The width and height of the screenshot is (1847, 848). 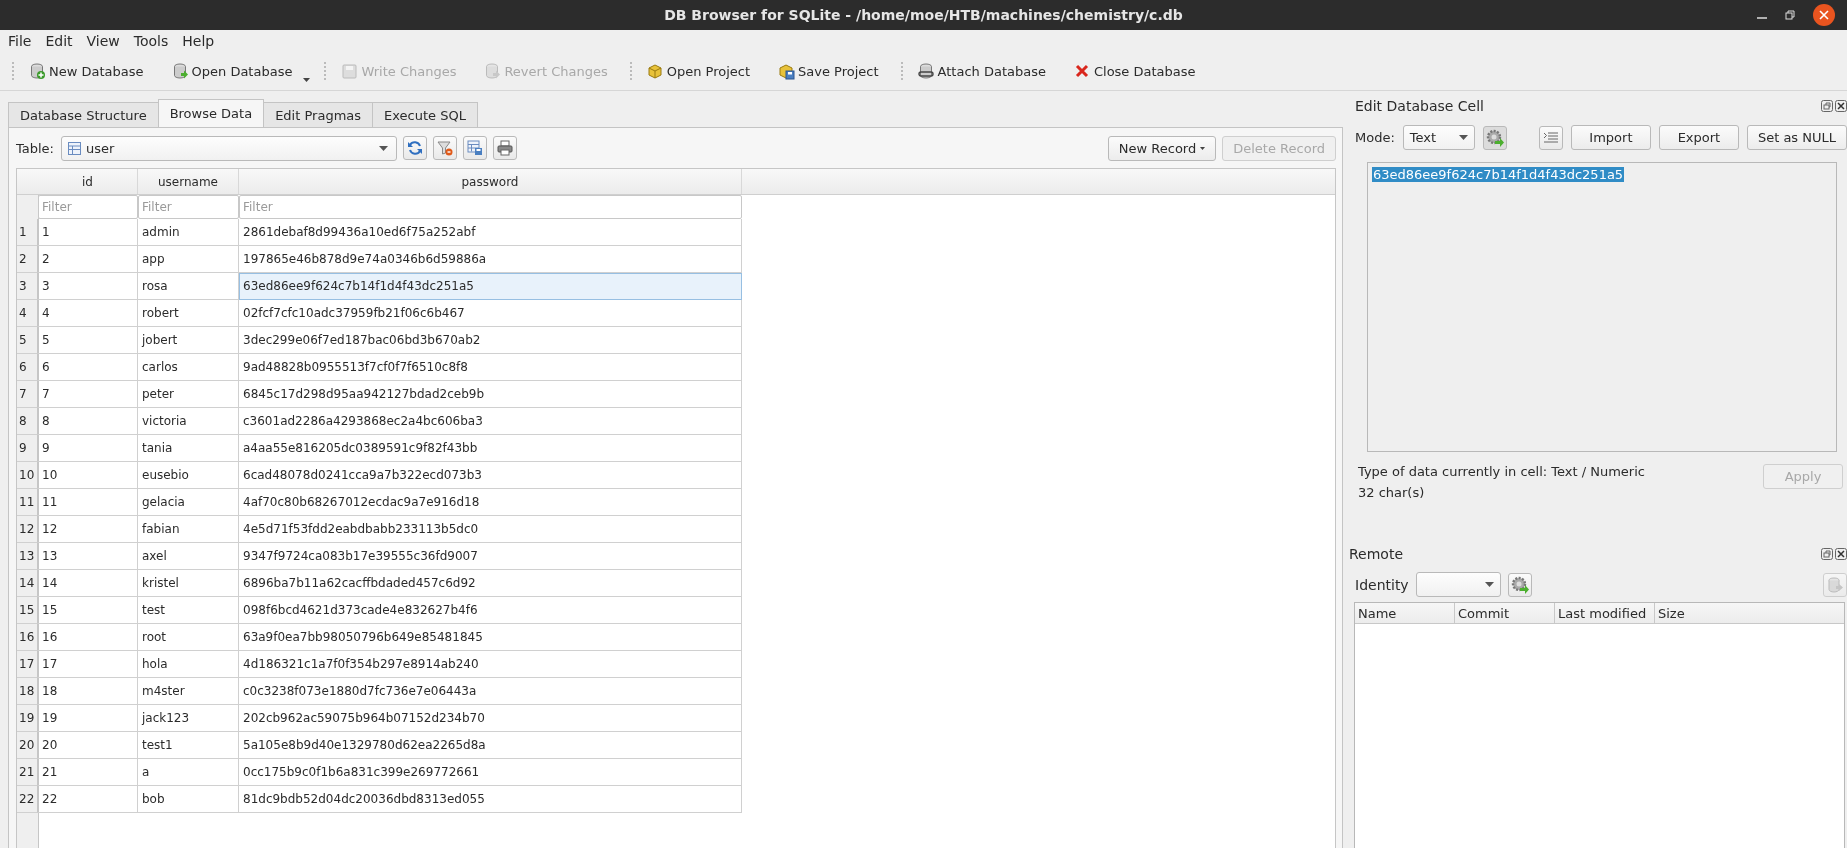 What do you see at coordinates (88, 664) in the screenshot?
I see `table-cell: 17` at bounding box center [88, 664].